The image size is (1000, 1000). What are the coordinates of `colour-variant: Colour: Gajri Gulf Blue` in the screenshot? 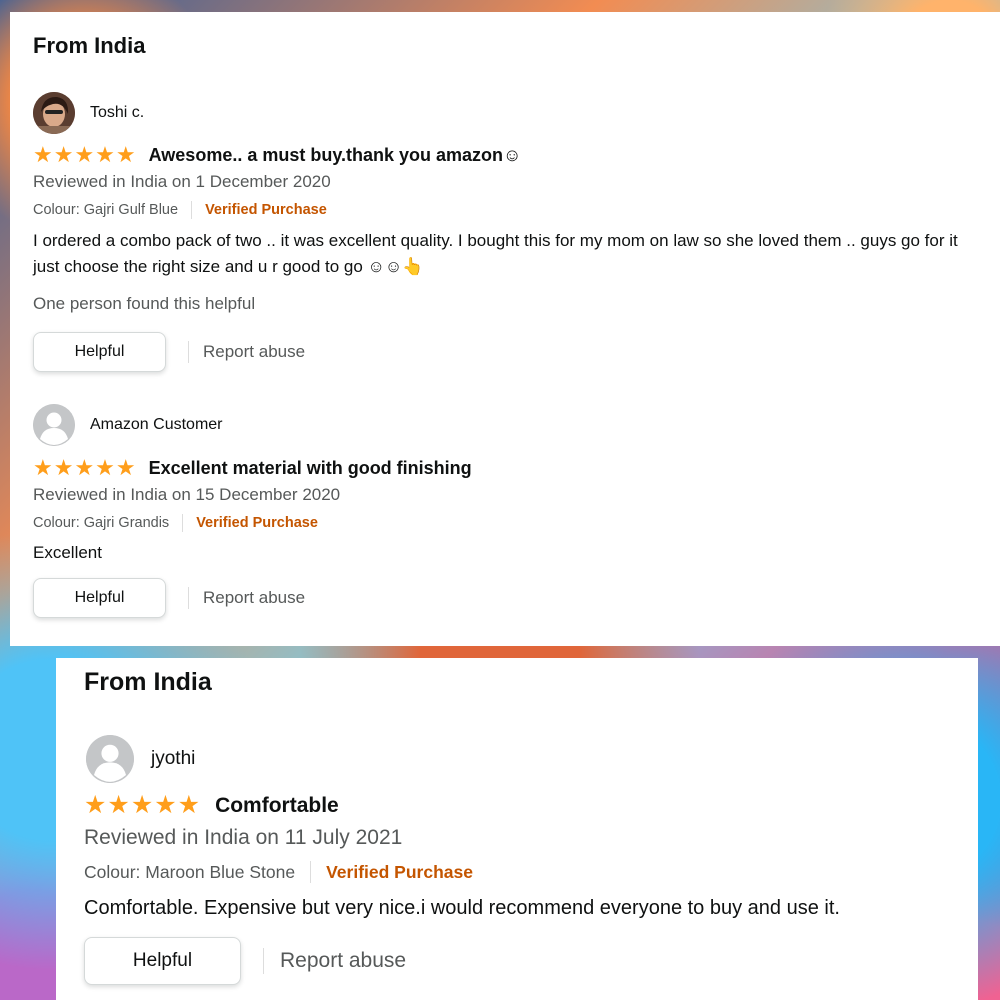 It's located at (105, 210).